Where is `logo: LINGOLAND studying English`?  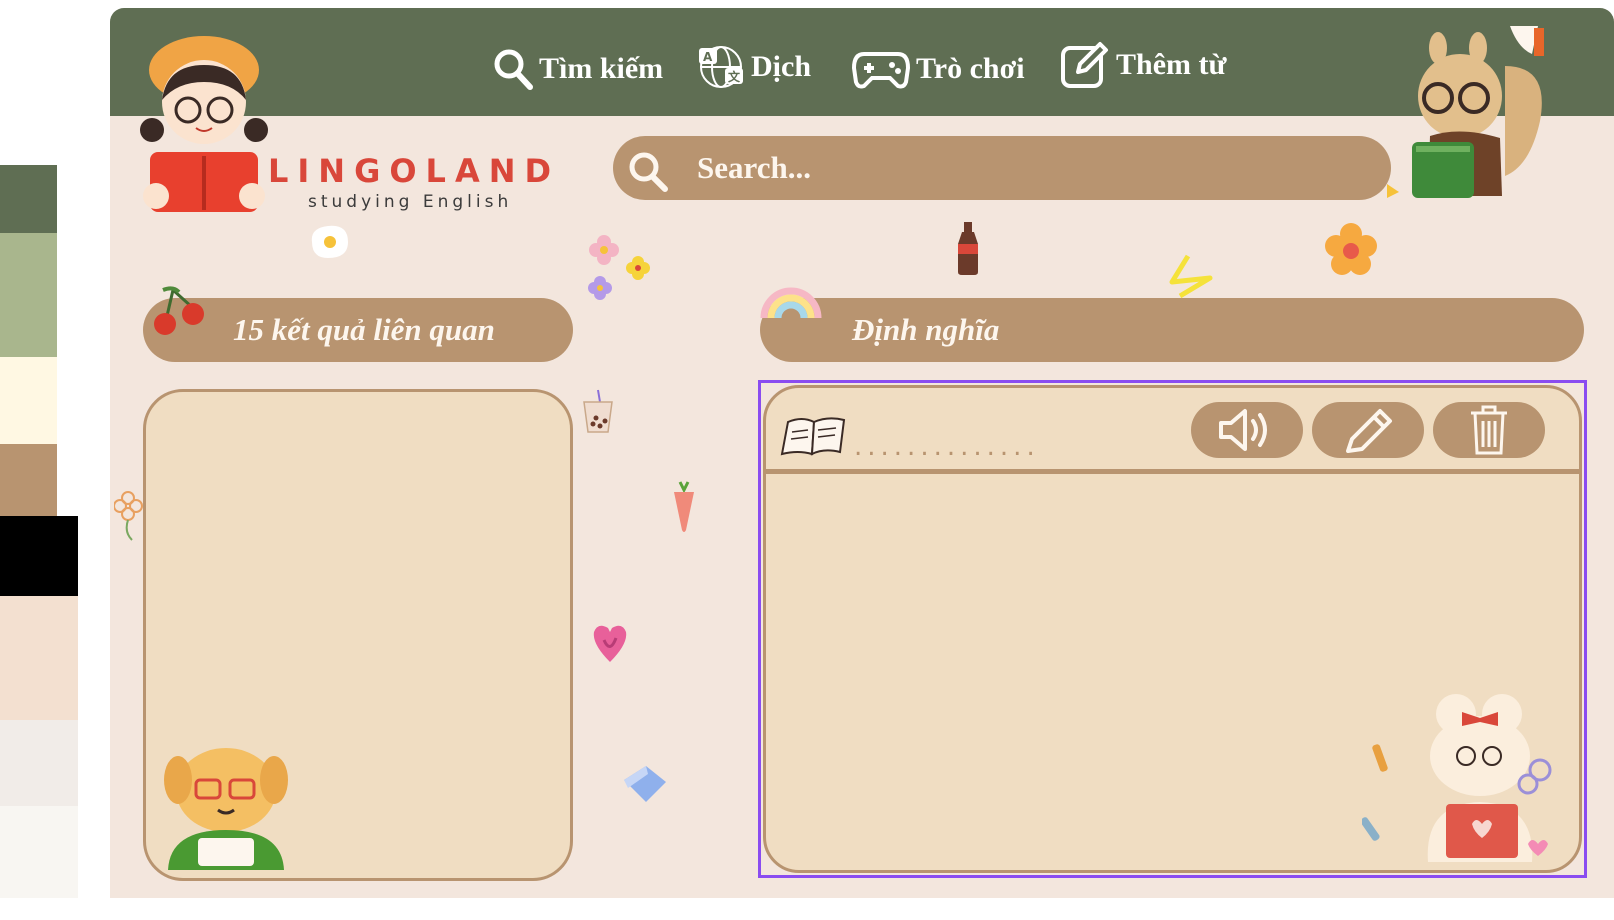 logo: LINGOLAND studying English is located at coordinates (414, 182).